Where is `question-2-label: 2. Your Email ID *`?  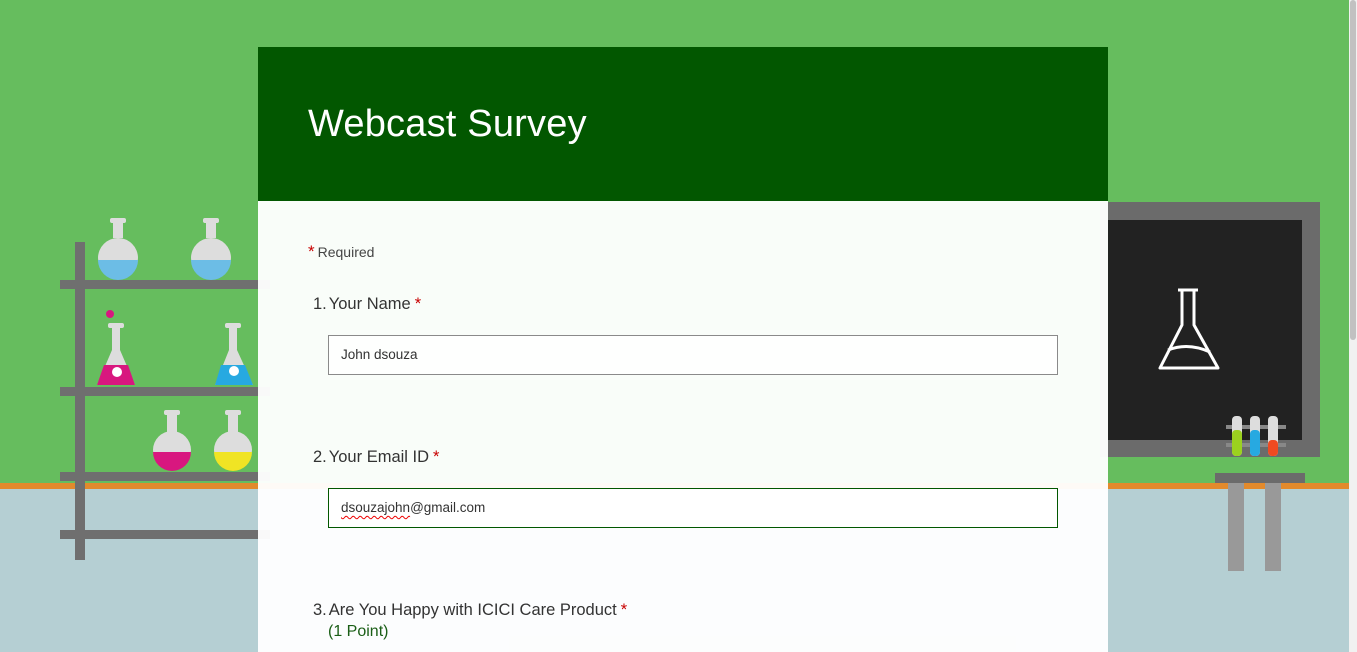 question-2-label: 2. Your Email ID * is located at coordinates (376, 457).